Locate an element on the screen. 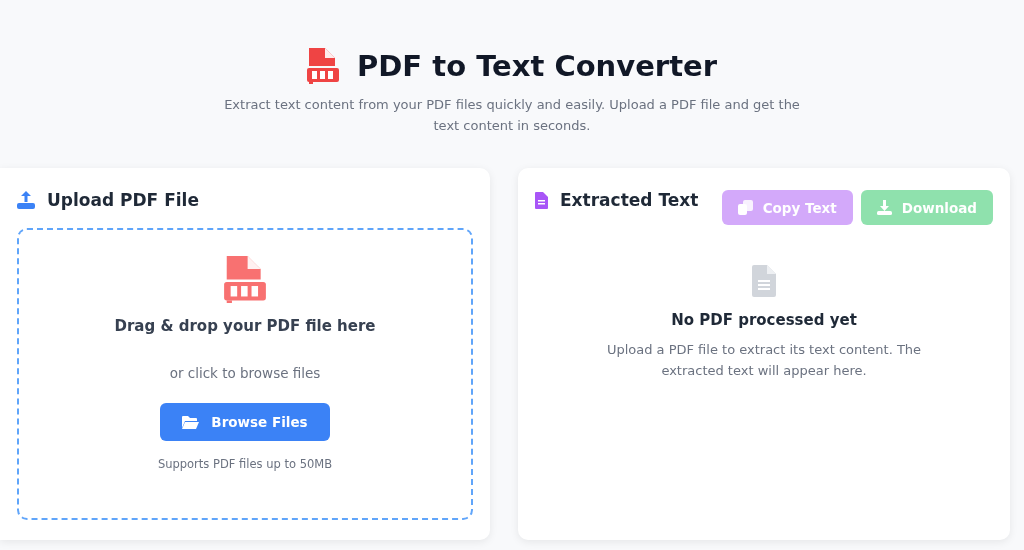 The image size is (1024, 550). drop-zone-heading: Drag & drop your PDF file here is located at coordinates (245, 326).